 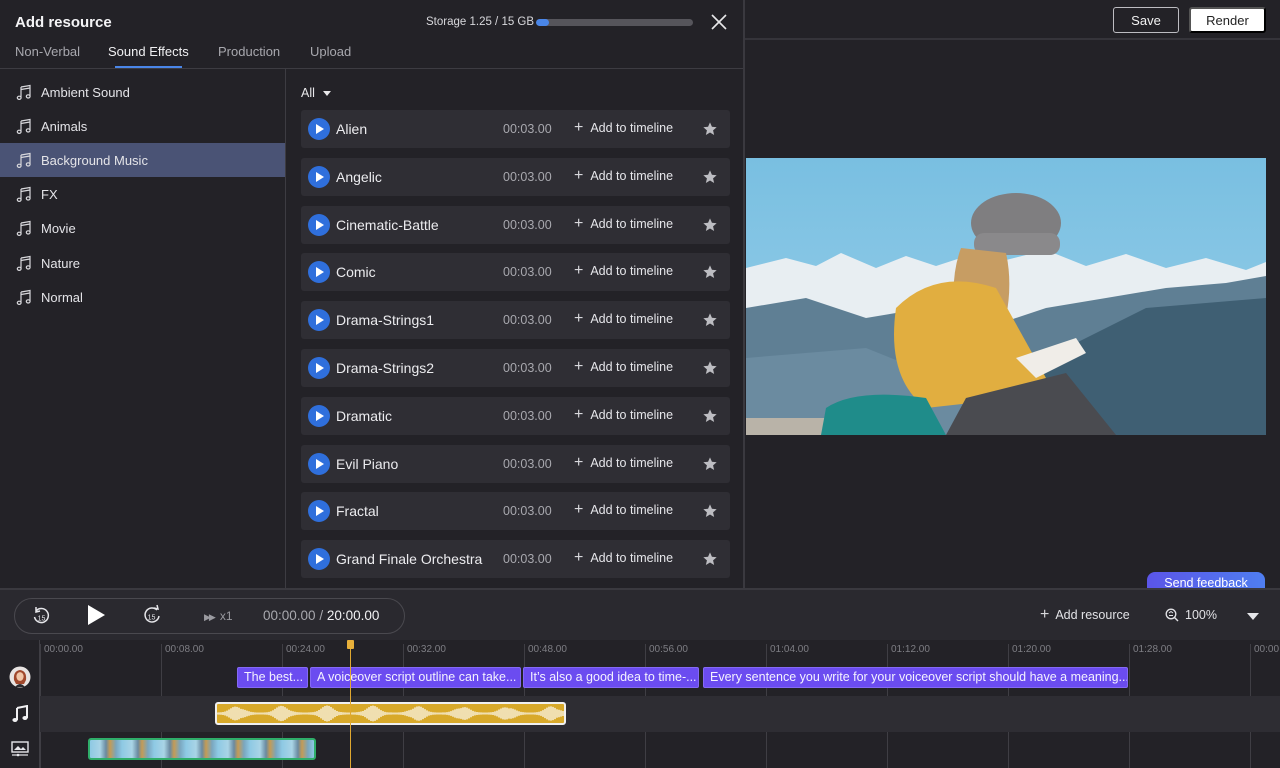 What do you see at coordinates (184, 649) in the screenshot?
I see `ruler-tick-label: 00:08.00` at bounding box center [184, 649].